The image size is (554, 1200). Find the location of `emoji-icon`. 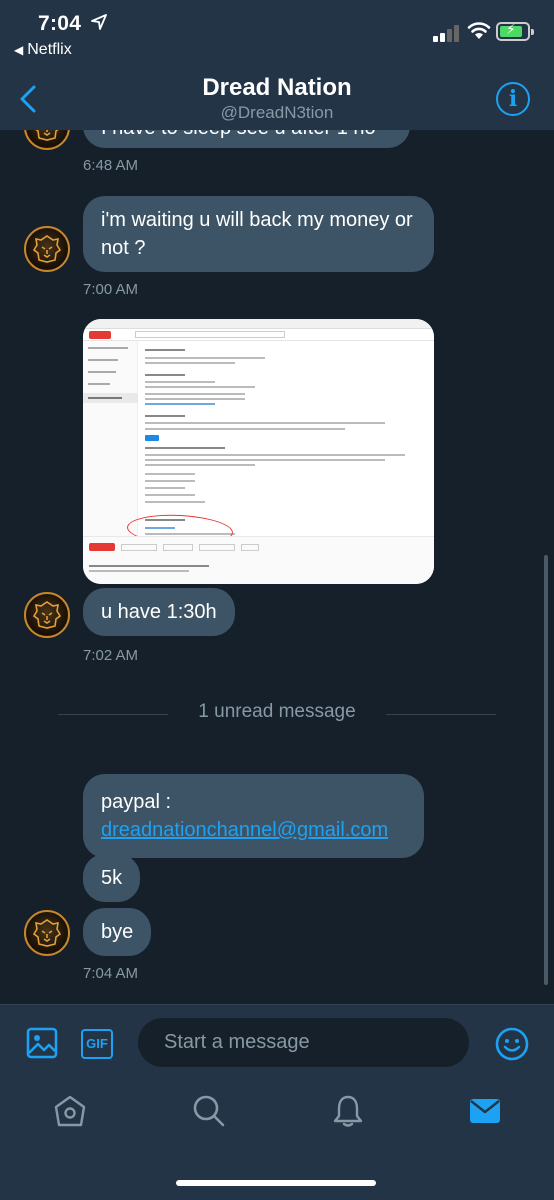

emoji-icon is located at coordinates (512, 1044).